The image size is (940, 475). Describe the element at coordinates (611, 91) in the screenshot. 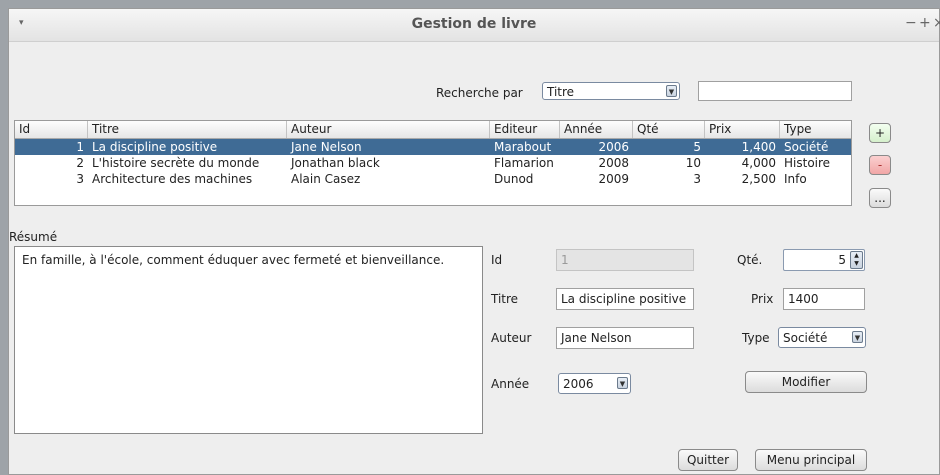

I see `search-by-select: Titre ▼` at that location.